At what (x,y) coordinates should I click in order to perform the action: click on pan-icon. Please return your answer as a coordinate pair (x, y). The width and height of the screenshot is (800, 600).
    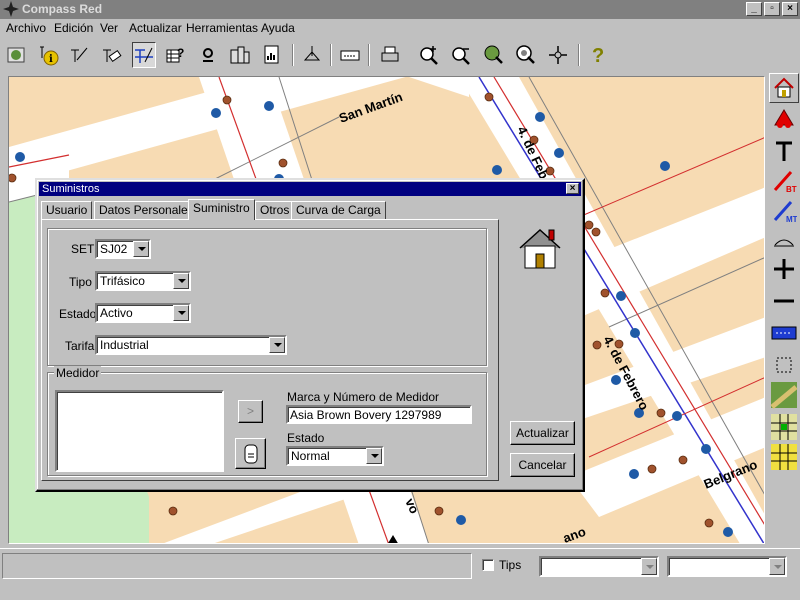
    Looking at the image, I should click on (558, 55).